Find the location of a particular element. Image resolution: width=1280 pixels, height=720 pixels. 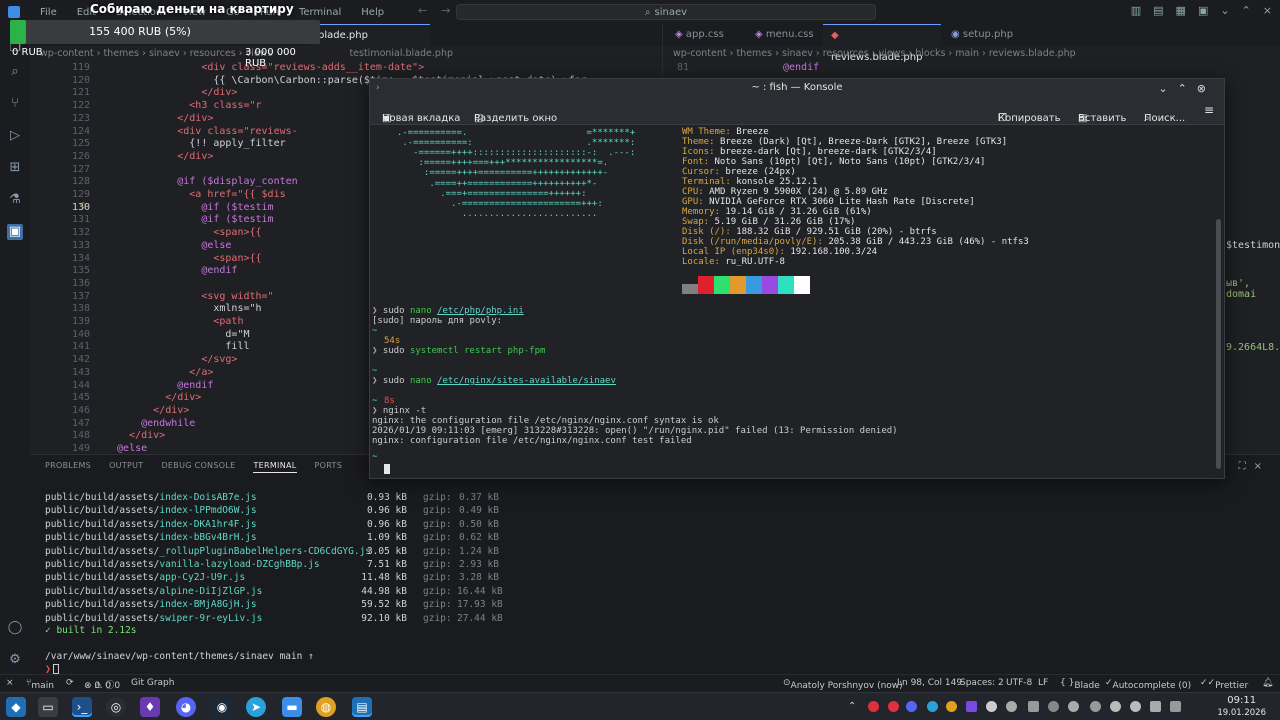

tab-problems: PROBLEMS is located at coordinates (68, 467).